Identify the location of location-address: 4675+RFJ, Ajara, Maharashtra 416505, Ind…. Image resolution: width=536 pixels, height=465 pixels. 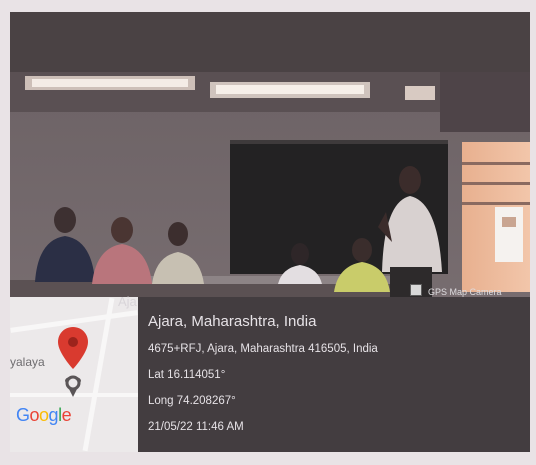
(263, 349).